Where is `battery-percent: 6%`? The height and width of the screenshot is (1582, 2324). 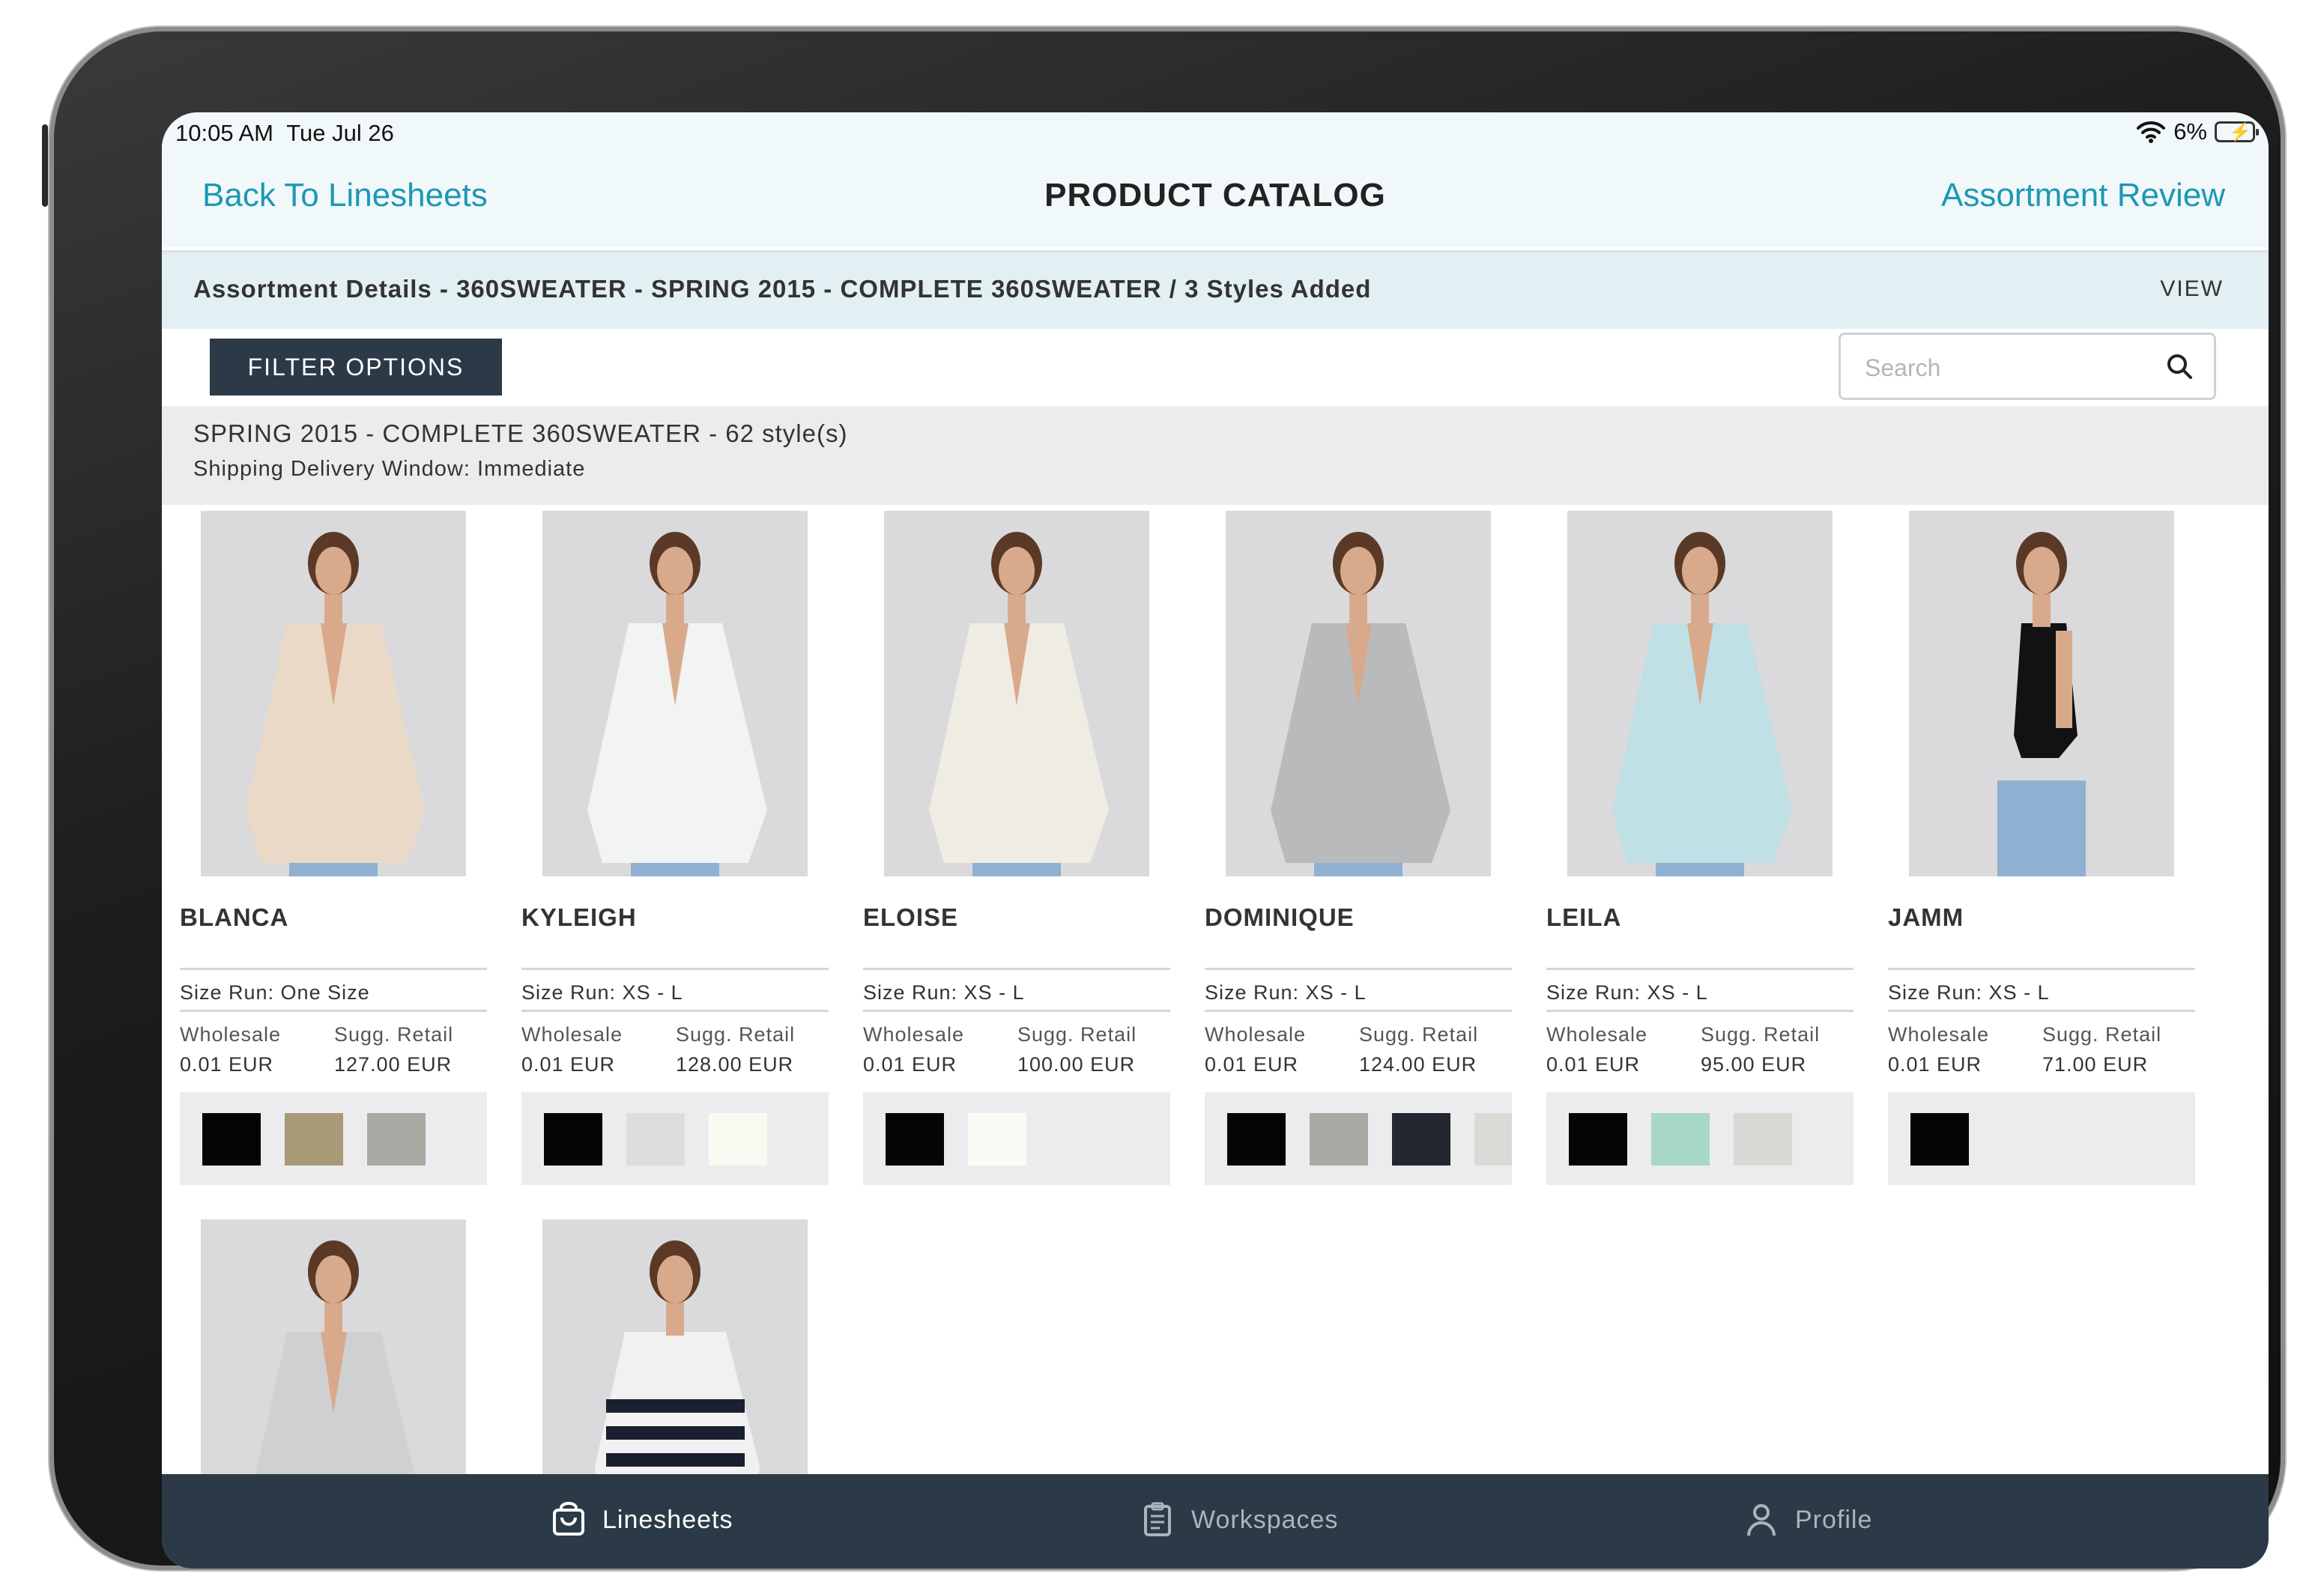
battery-percent: 6% is located at coordinates (2190, 131).